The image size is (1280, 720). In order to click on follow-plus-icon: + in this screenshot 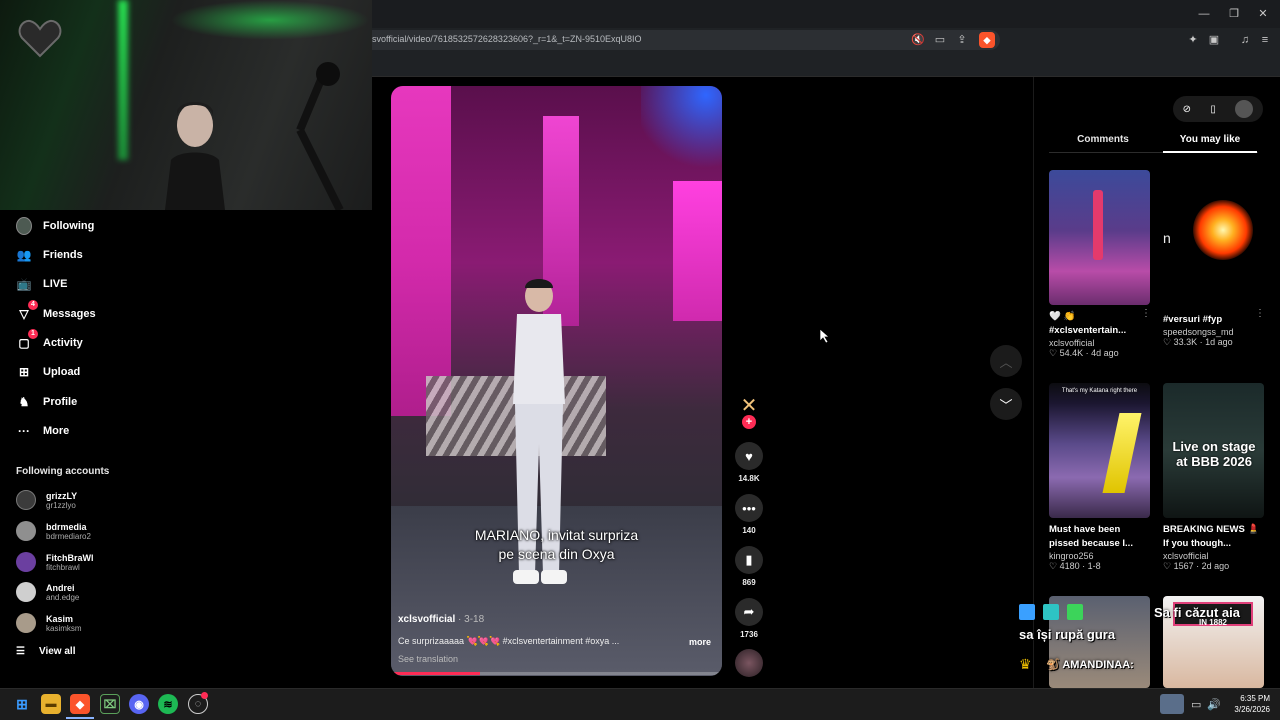, I will do `click(749, 422)`.